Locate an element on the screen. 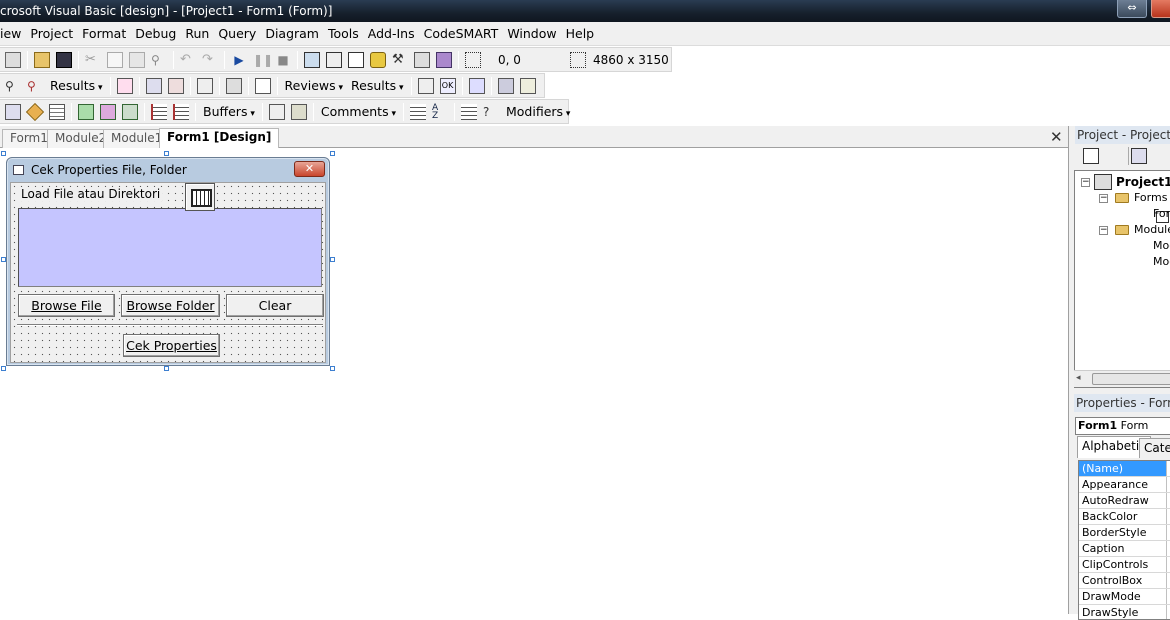 The image size is (1170, 620). modifiers-dropdown: Modifiers is located at coordinates (538, 111).